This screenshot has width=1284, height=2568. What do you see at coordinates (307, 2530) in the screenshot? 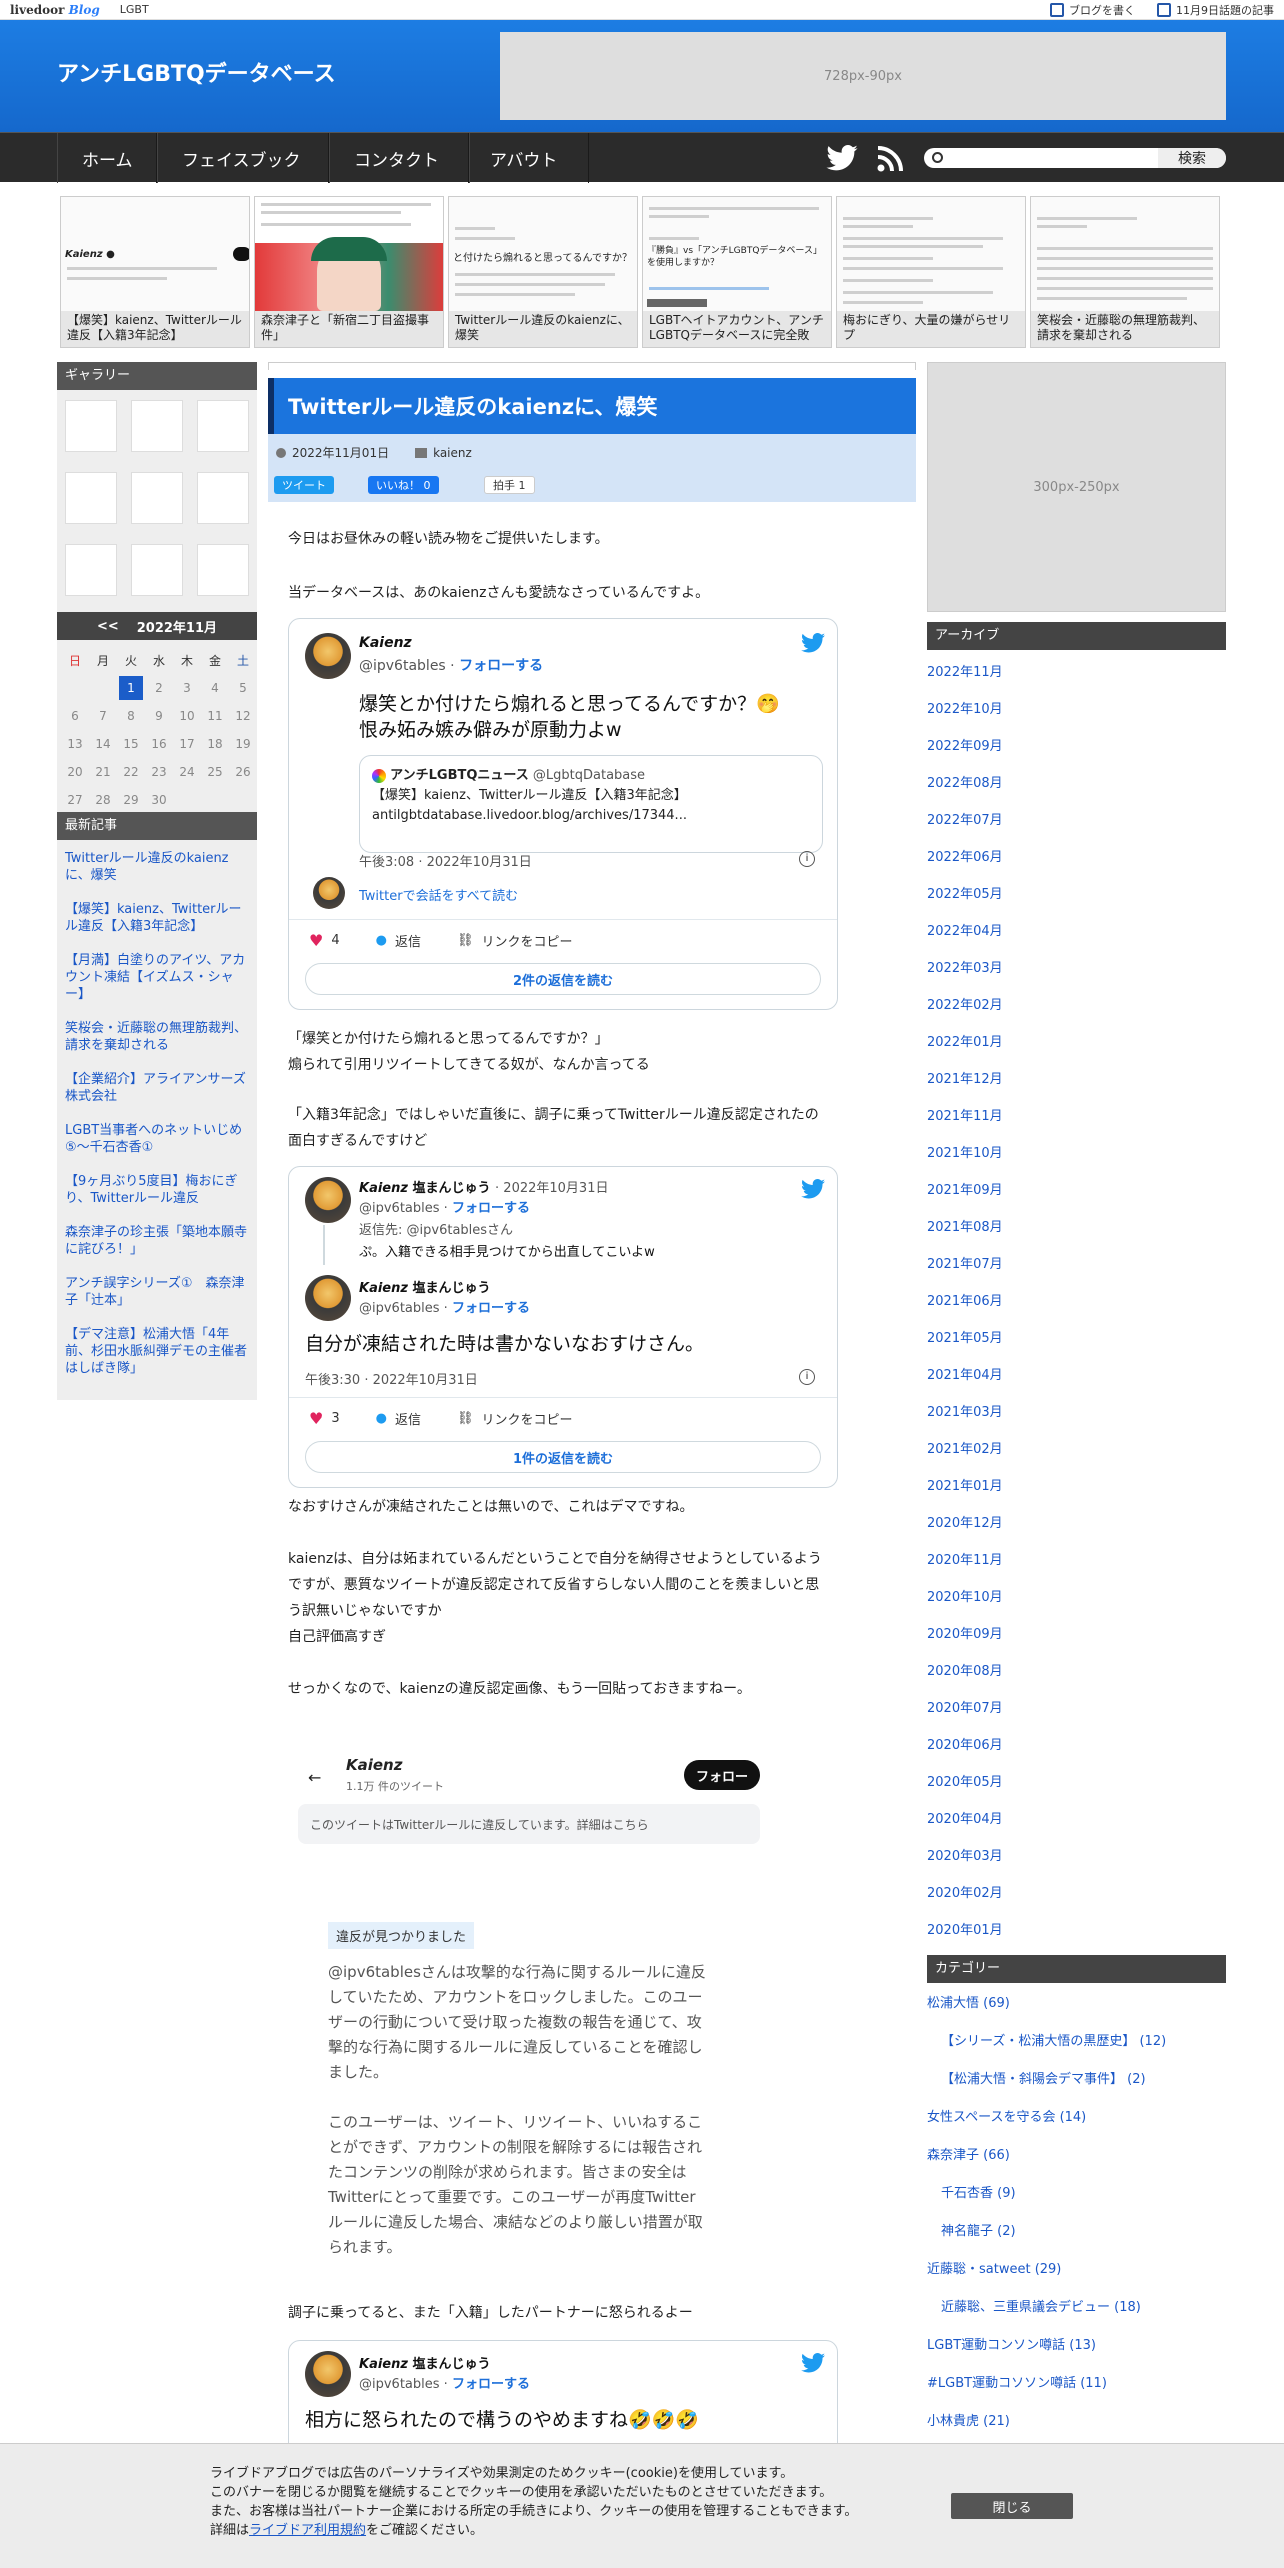
I see `terms-link: ライブドア利用規約` at bounding box center [307, 2530].